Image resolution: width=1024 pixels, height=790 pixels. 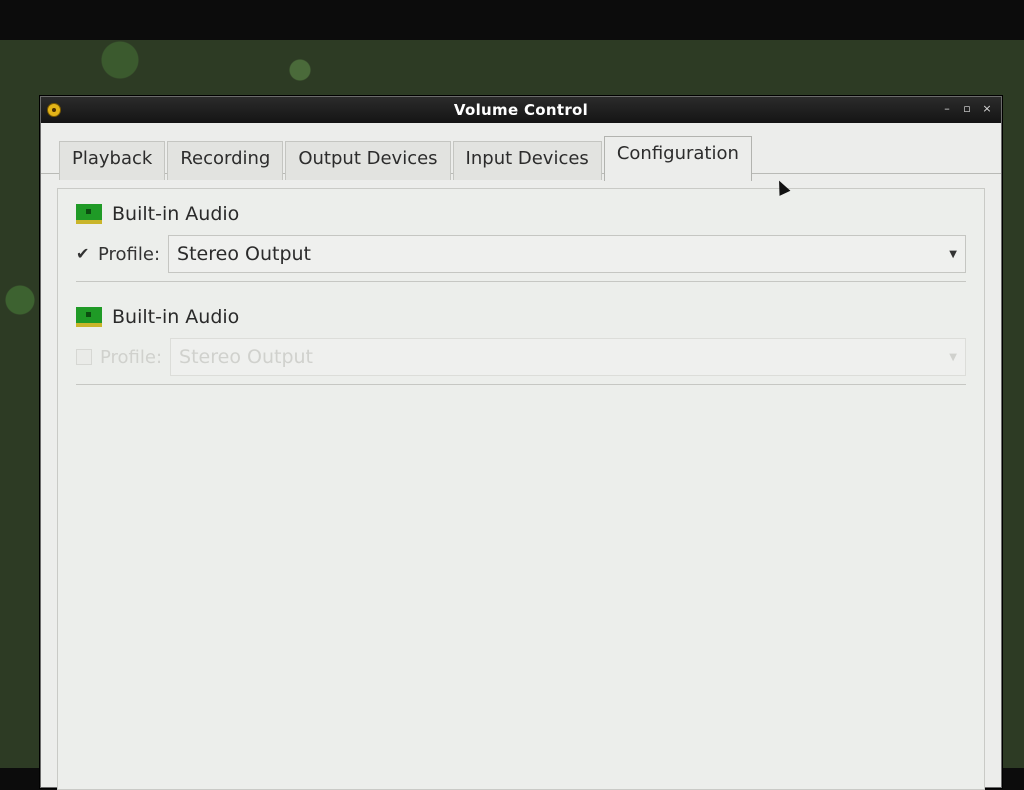 I want to click on tab-output-devices: Output Devices, so click(x=368, y=160).